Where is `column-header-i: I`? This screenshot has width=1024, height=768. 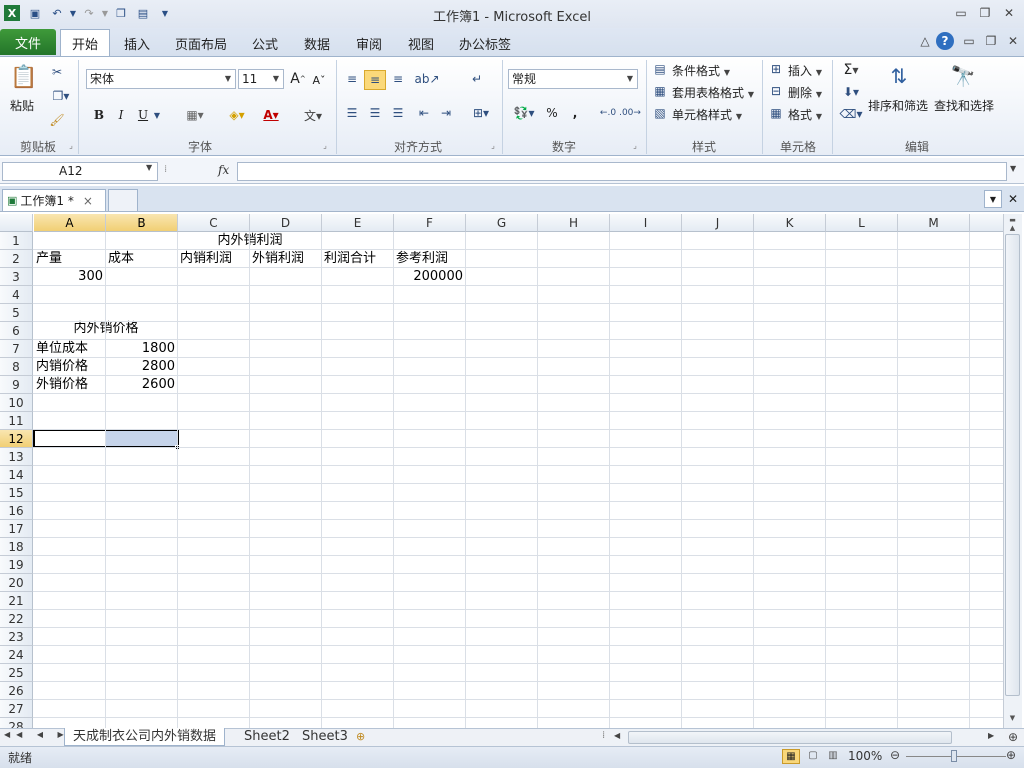 column-header-i: I is located at coordinates (646, 223).